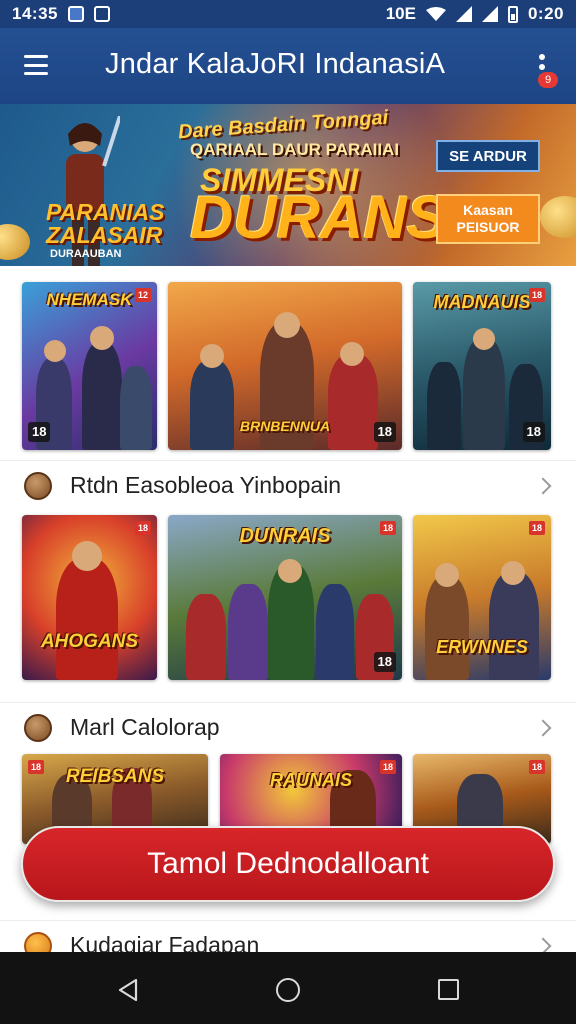 The height and width of the screenshot is (1024, 576). Describe the element at coordinates (288, 864) in the screenshot. I see `download-button: Tamol Dednodalloant` at that location.